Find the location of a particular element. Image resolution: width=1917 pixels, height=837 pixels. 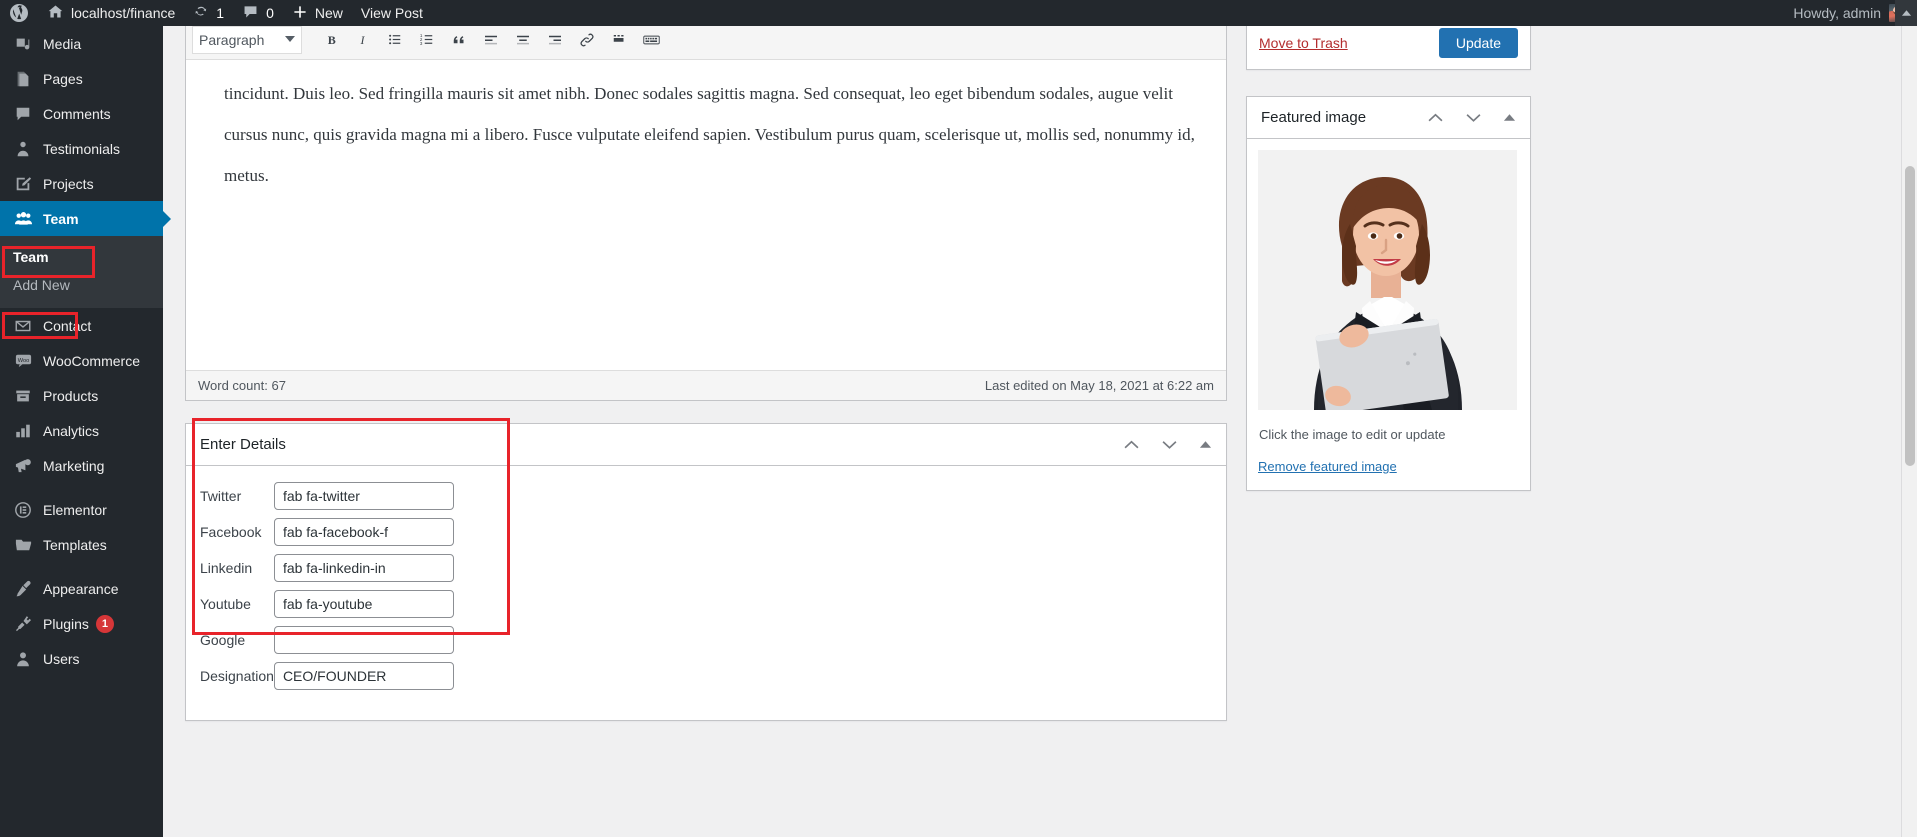

align-left-icon is located at coordinates (491, 40).